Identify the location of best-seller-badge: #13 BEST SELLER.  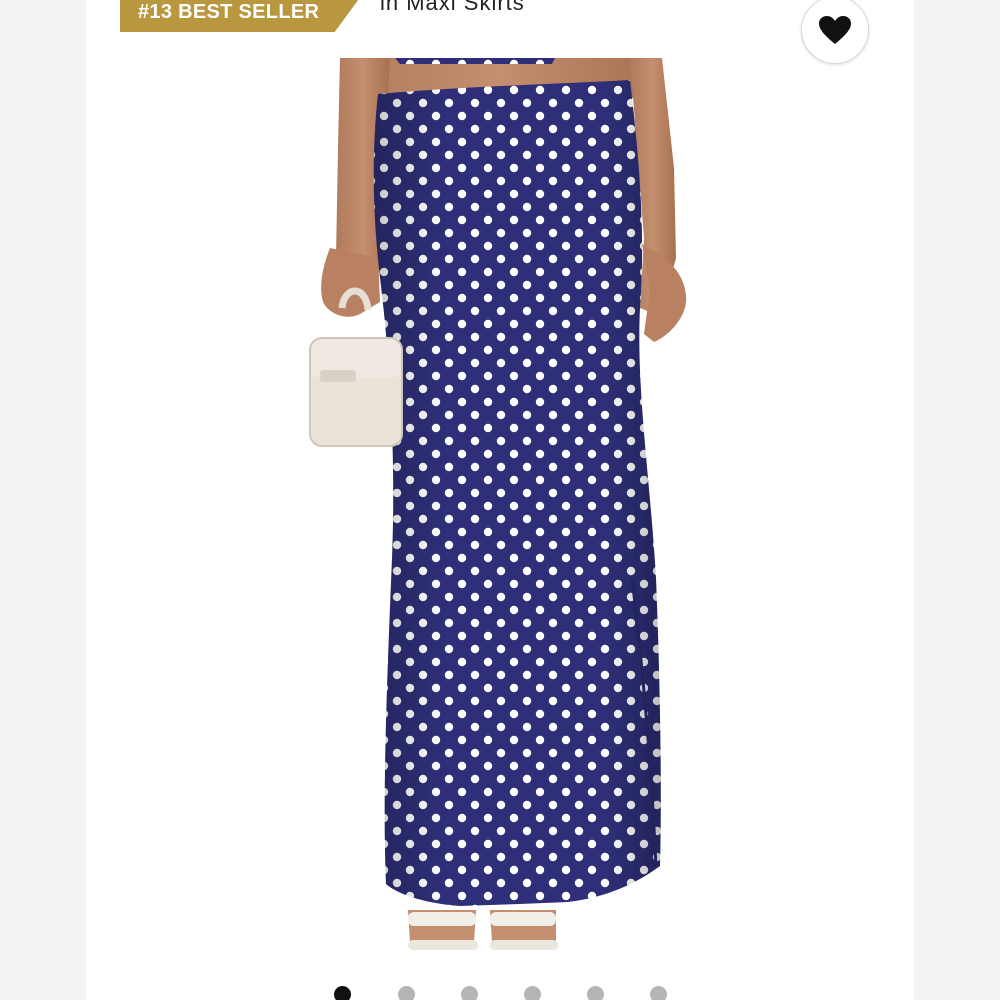
(242, 16).